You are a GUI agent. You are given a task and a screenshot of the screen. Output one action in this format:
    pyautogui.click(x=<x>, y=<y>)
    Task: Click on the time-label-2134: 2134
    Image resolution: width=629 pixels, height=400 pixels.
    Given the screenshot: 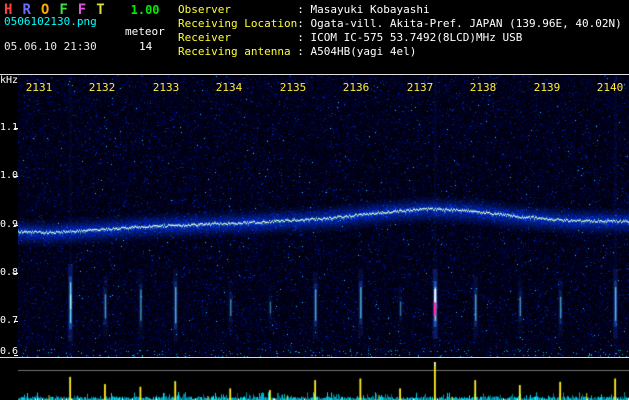 What is the action you would take?
    pyautogui.click(x=229, y=87)
    